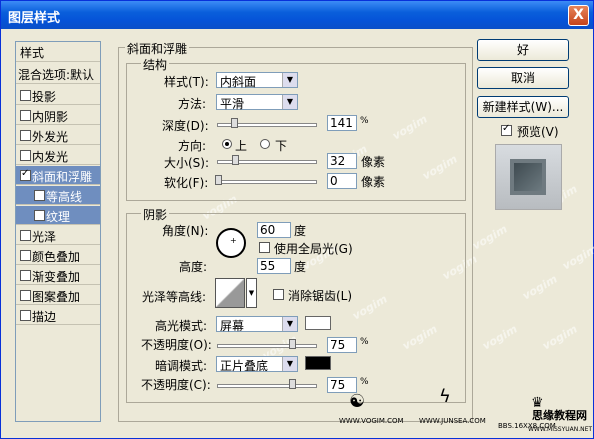  I want to click on gloss-contour-picker, so click(230, 293).